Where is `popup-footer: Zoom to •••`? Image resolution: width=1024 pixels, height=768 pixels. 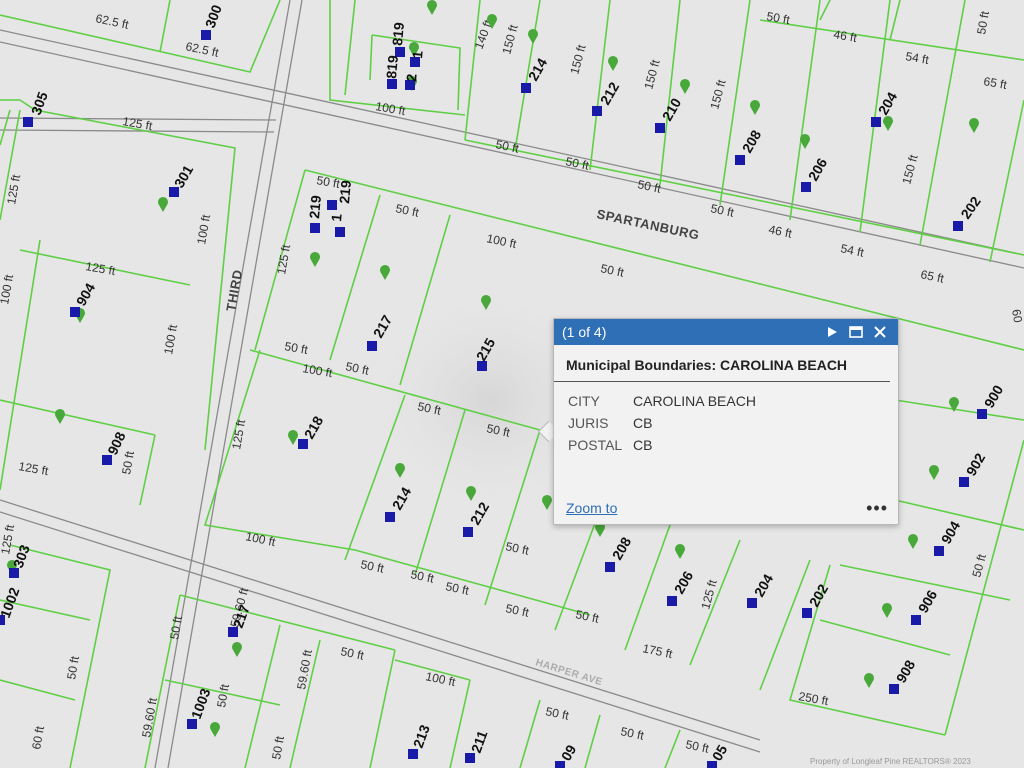
popup-footer: Zoom to ••• is located at coordinates (727, 508).